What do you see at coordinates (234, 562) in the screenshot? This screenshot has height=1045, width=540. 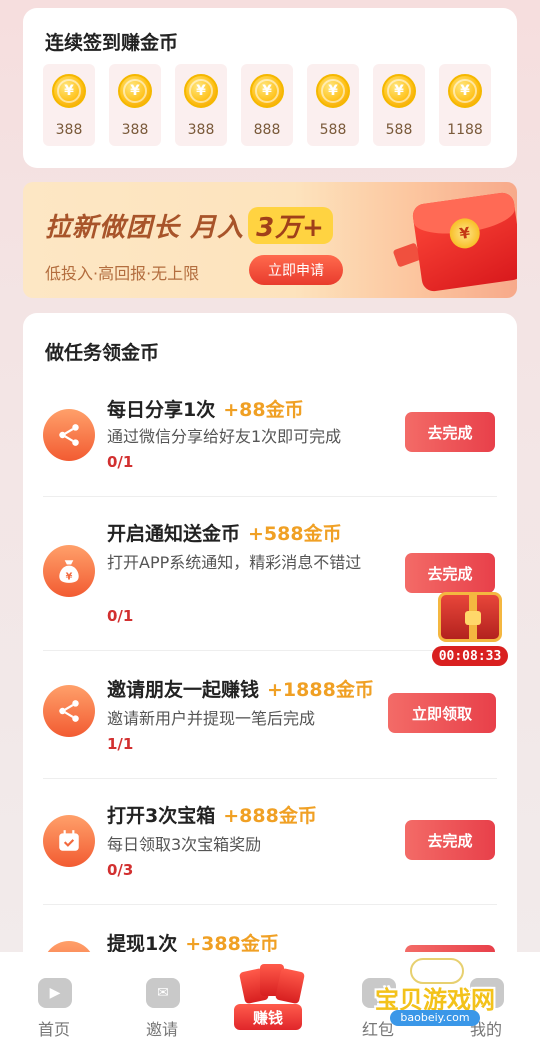 I see `task-desc: 打开APP系统通知，精彩消息不错过` at bounding box center [234, 562].